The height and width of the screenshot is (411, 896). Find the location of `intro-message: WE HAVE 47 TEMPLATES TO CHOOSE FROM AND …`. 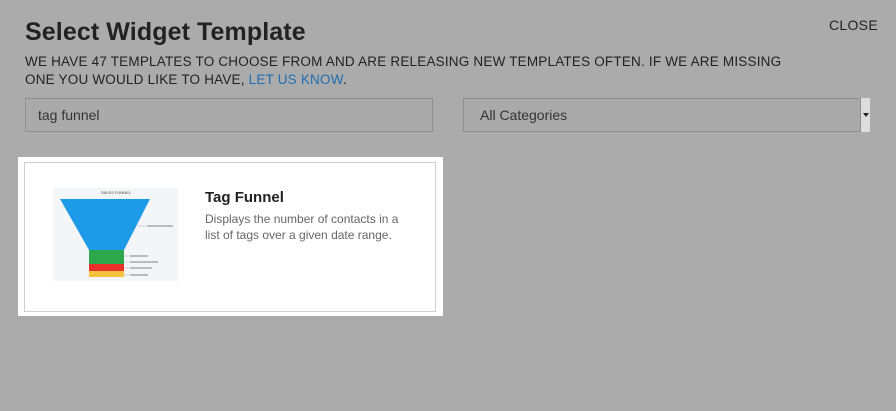

intro-message: WE HAVE 47 TEMPLATES TO CHOOSE FROM AND … is located at coordinates (403, 70).